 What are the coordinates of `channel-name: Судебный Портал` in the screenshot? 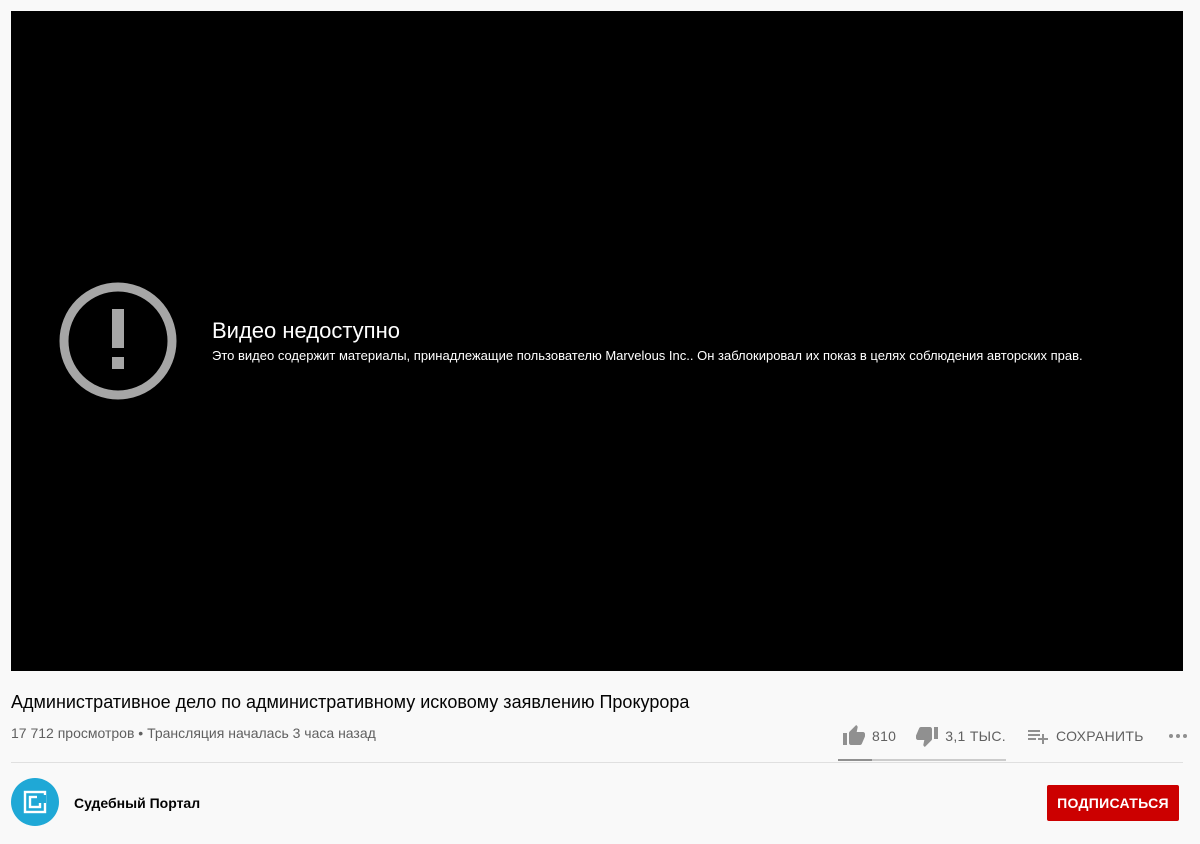 It's located at (137, 803).